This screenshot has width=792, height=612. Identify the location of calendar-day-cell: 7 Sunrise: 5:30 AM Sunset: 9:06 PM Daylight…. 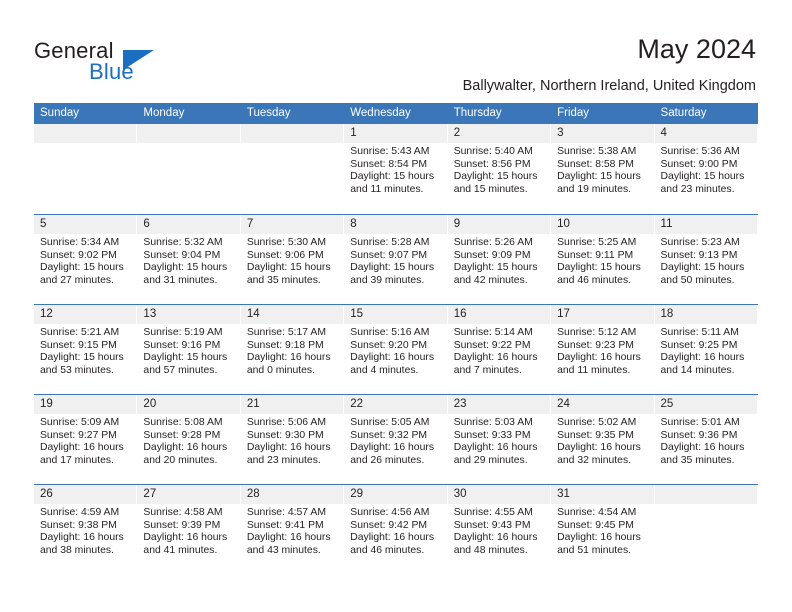
(292, 259).